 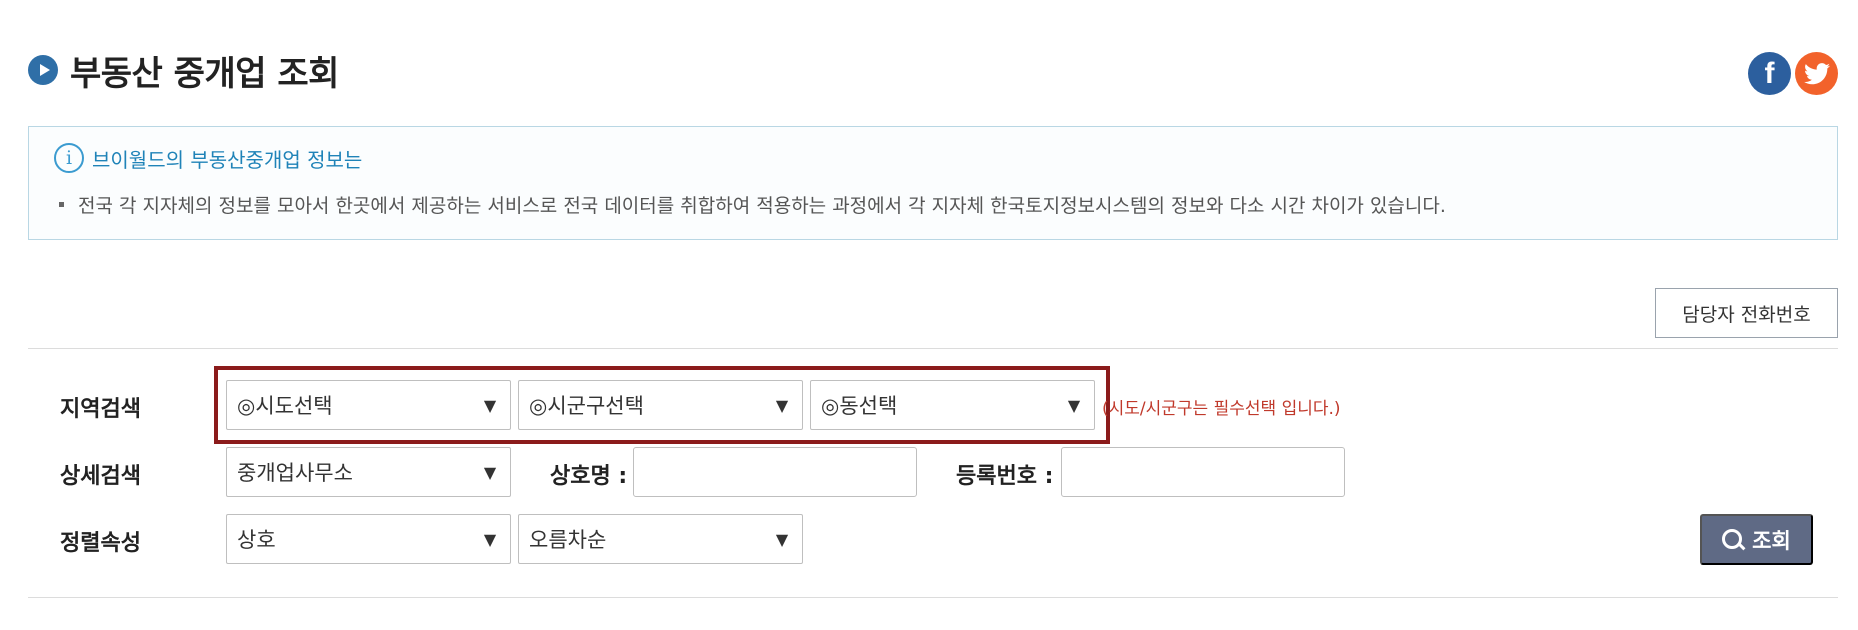 What do you see at coordinates (256, 540) in the screenshot?
I see `sort-field-value: 상호` at bounding box center [256, 540].